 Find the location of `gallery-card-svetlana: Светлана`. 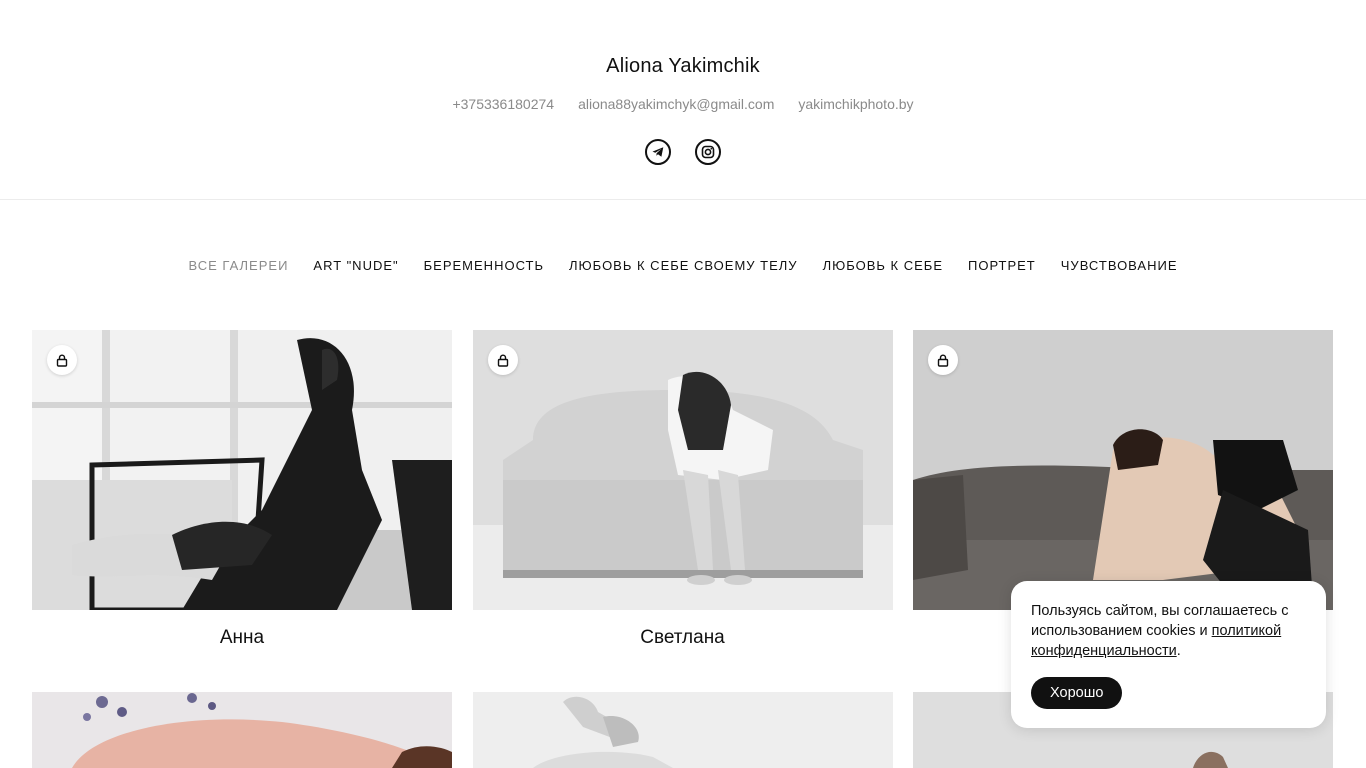

gallery-card-svetlana: Светлана is located at coordinates (682, 492).